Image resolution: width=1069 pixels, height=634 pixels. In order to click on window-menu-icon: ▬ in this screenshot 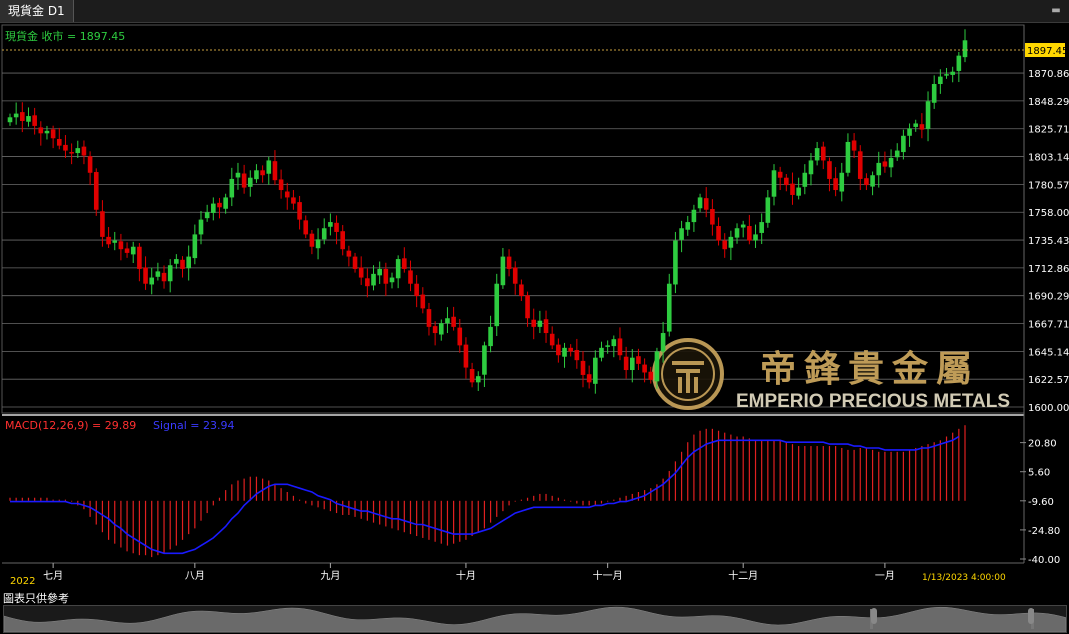, I will do `click(1056, 11)`.